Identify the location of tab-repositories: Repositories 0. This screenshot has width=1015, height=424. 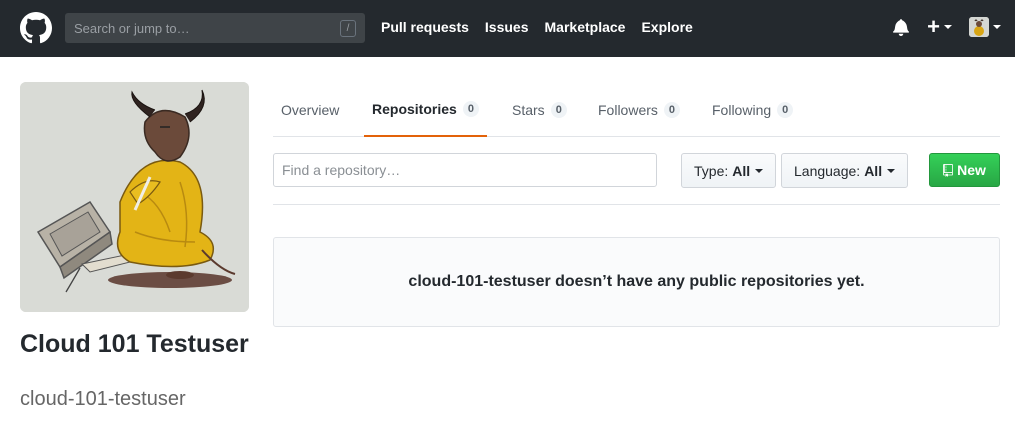
(425, 109).